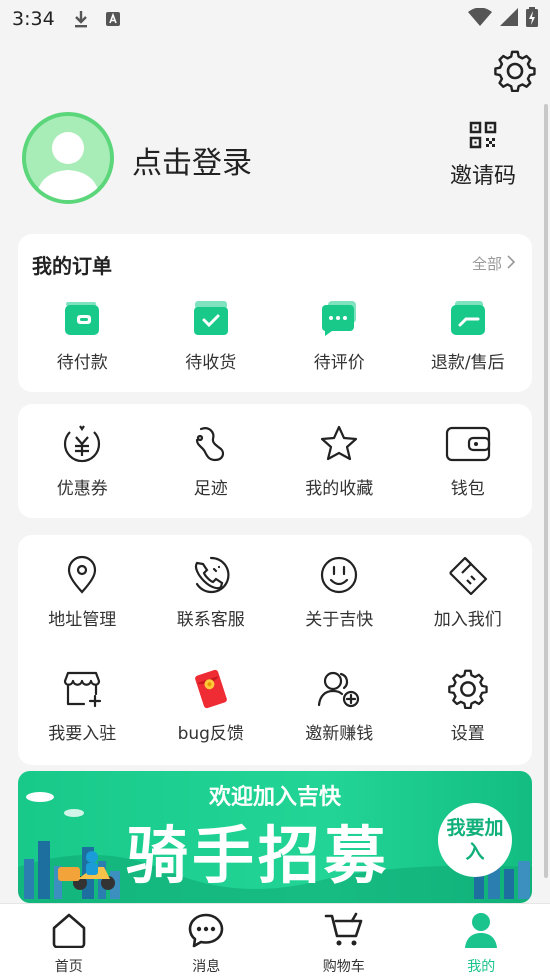  I want to click on tools-card-1: 优惠券 足迹 我的收藏 钱包, so click(275, 461).